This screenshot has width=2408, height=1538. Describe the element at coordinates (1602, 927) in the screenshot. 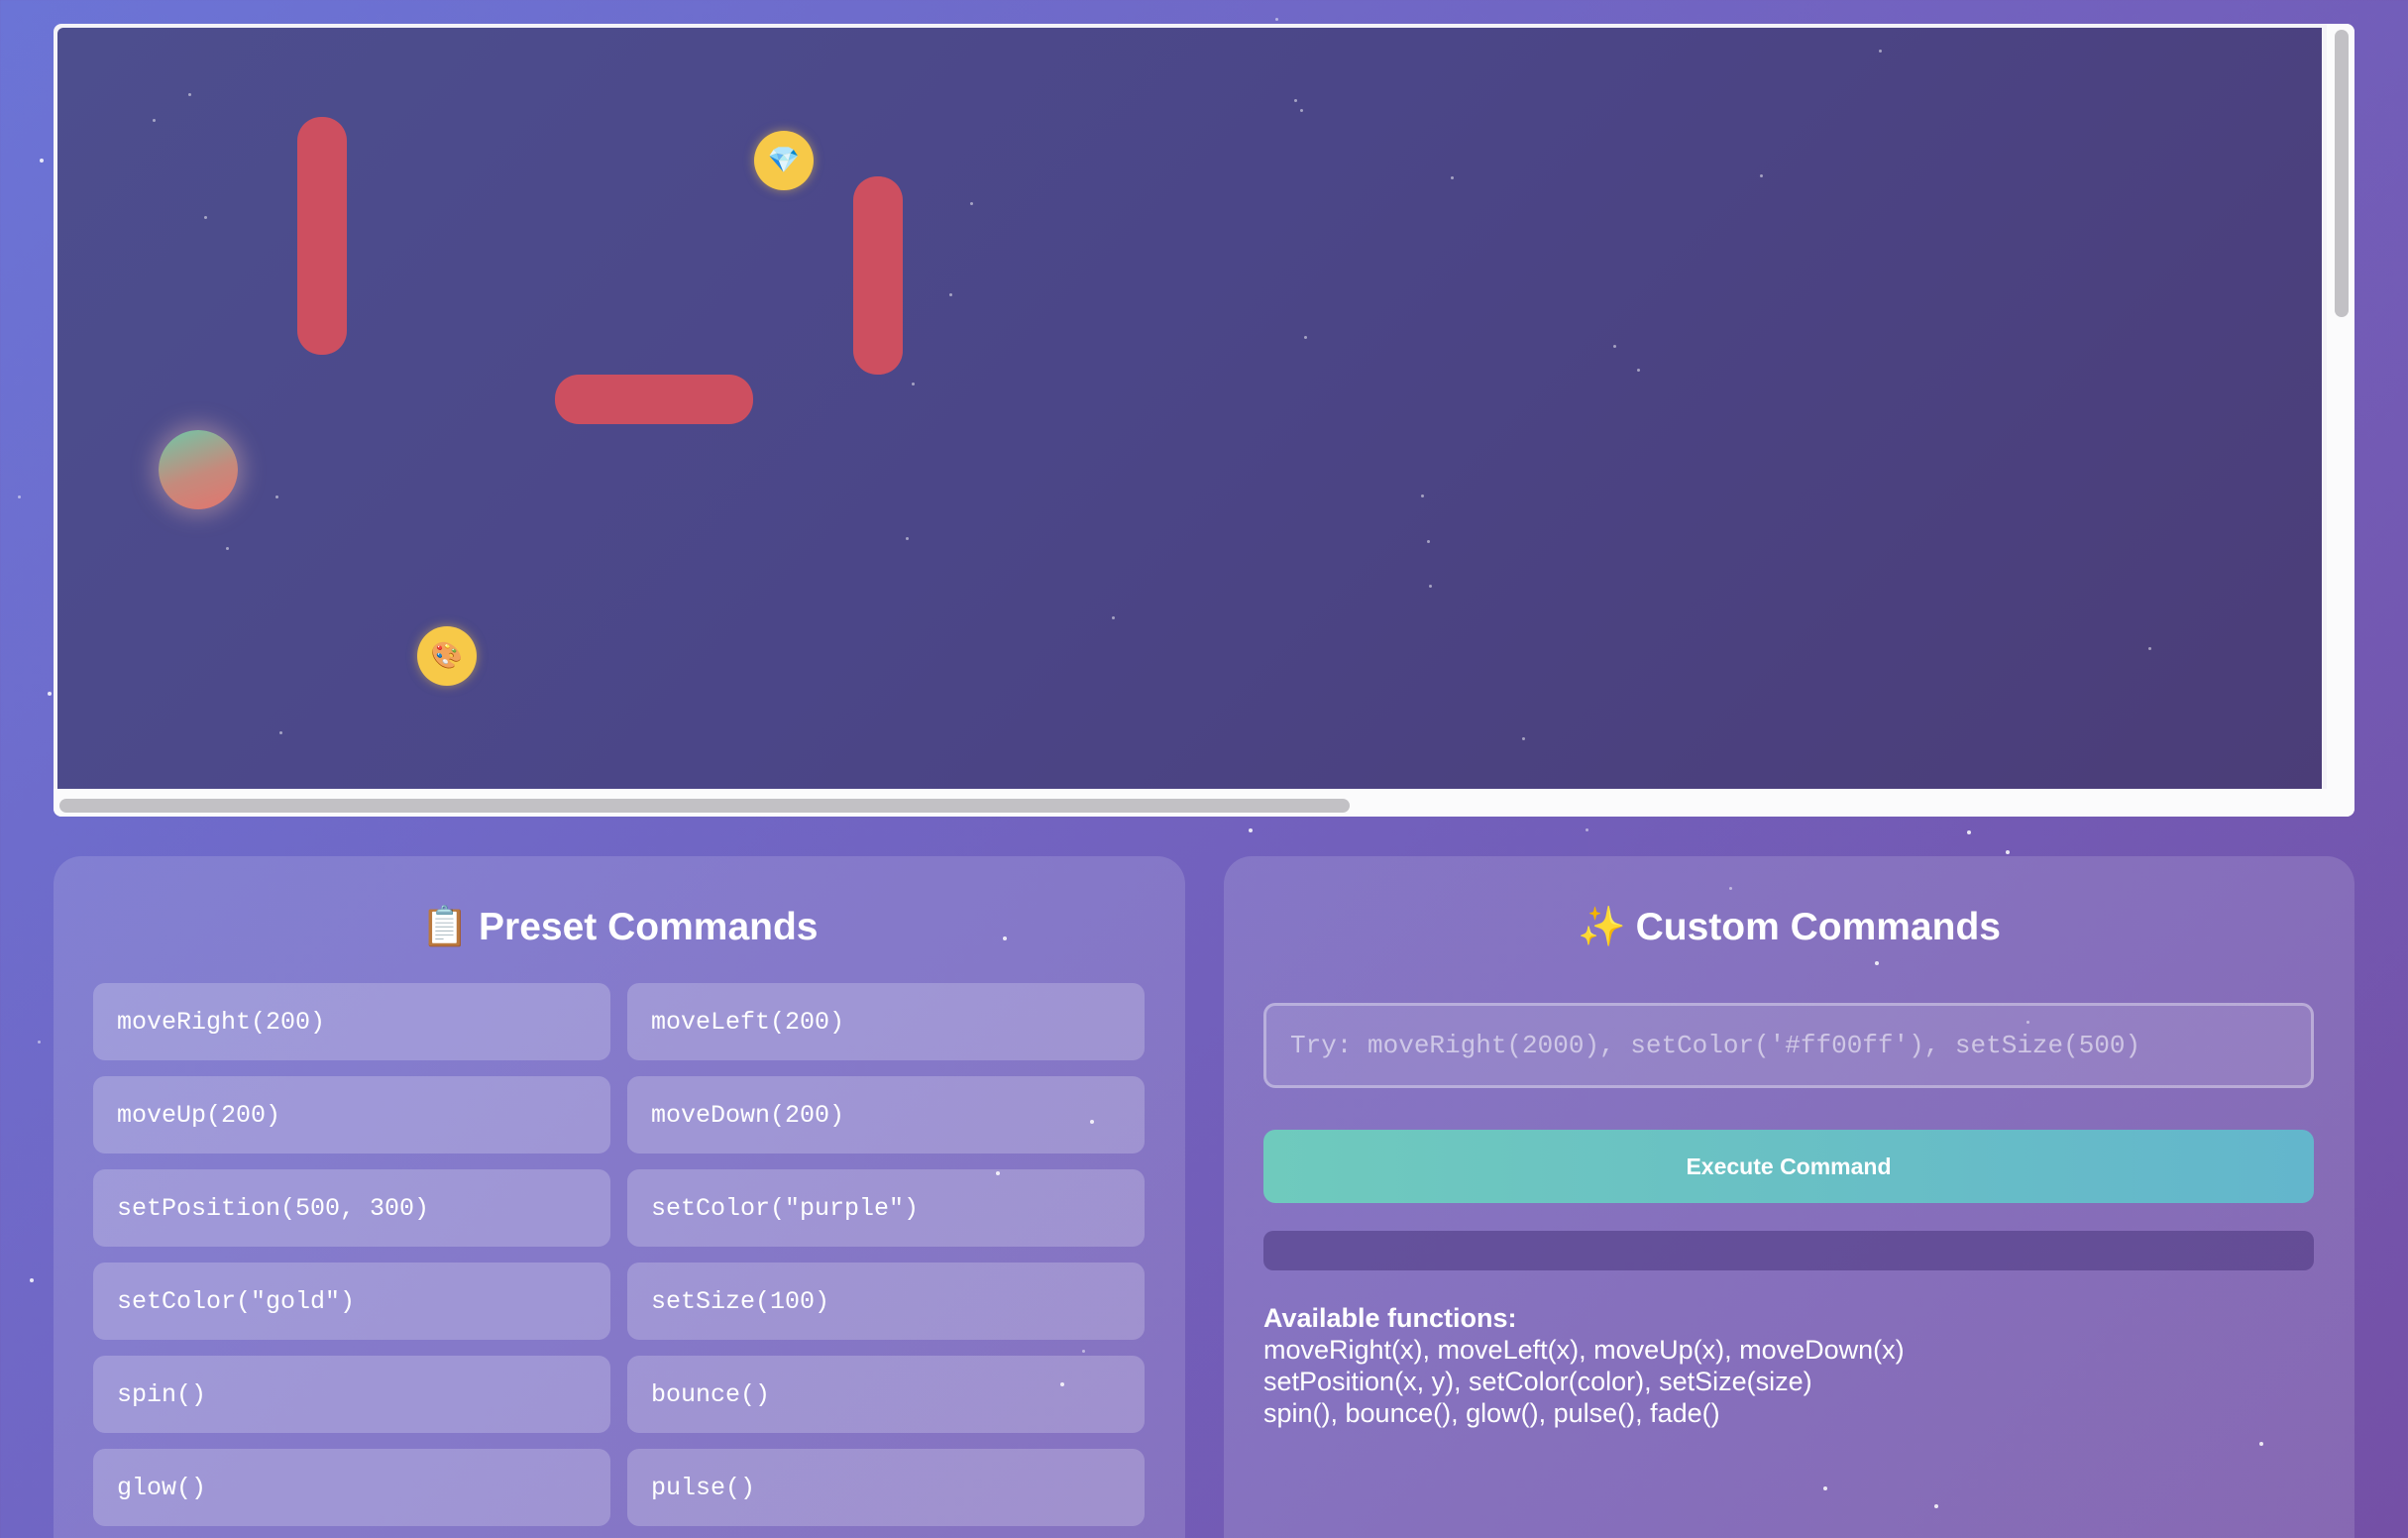

I see `sparkles-icon: ✨` at that location.